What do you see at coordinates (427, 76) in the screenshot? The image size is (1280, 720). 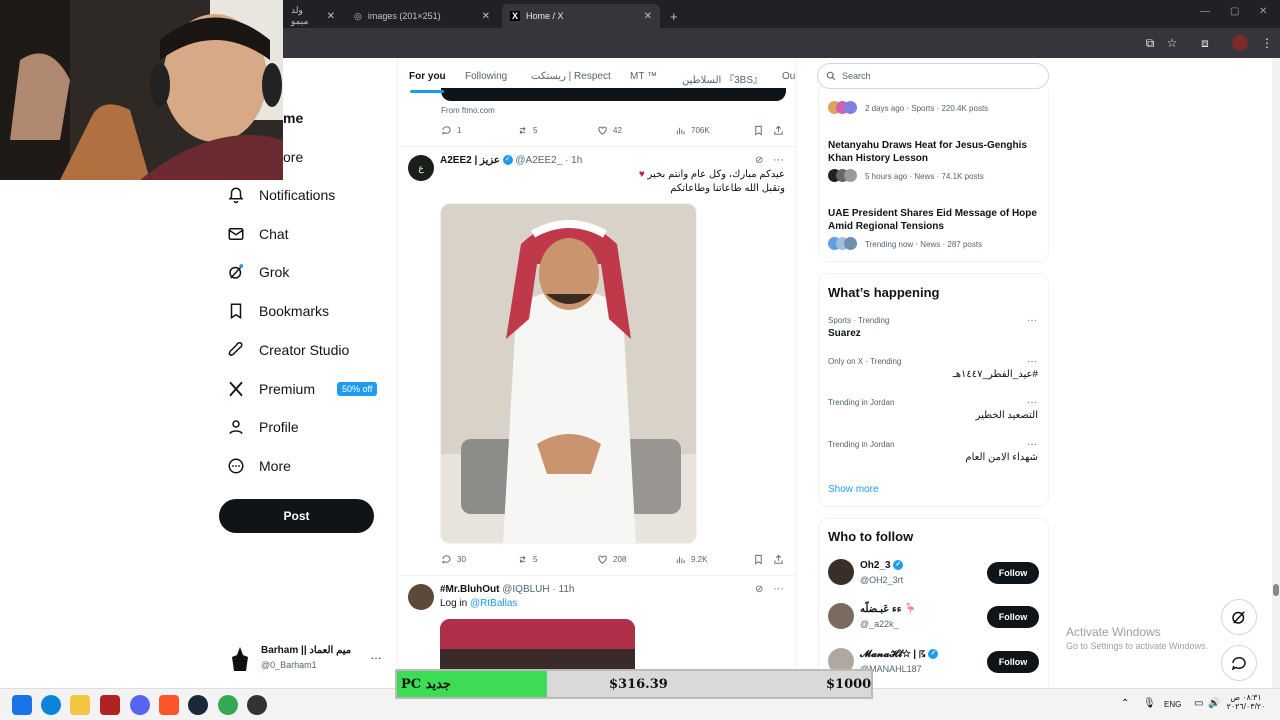 I see `tab-for-you: For you` at bounding box center [427, 76].